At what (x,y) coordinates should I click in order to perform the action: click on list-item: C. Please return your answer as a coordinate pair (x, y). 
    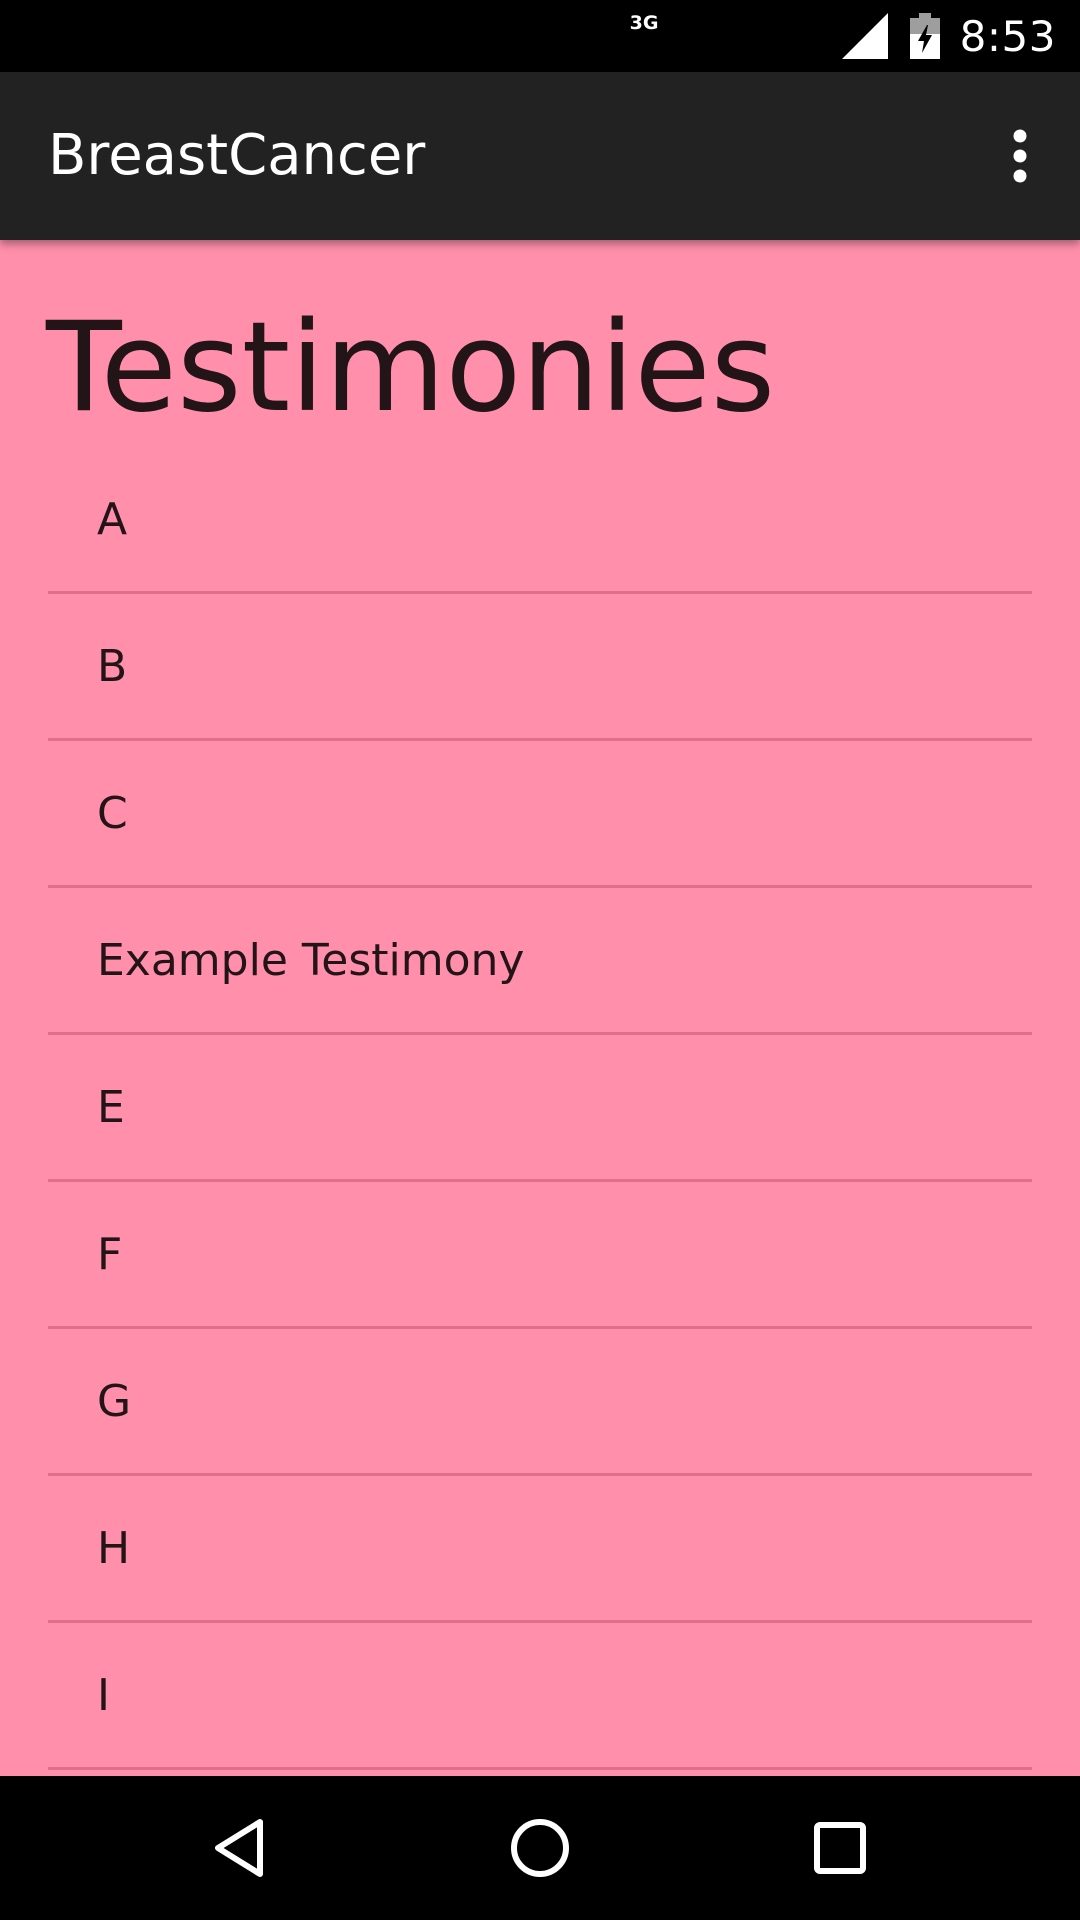
    Looking at the image, I should click on (540, 814).